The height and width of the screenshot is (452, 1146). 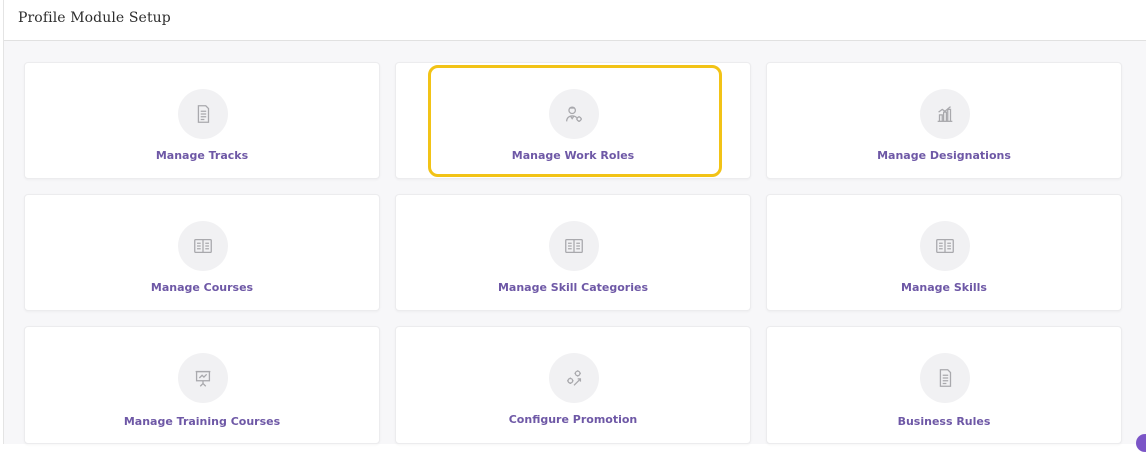 What do you see at coordinates (944, 155) in the screenshot?
I see `card-label: Manage Designations` at bounding box center [944, 155].